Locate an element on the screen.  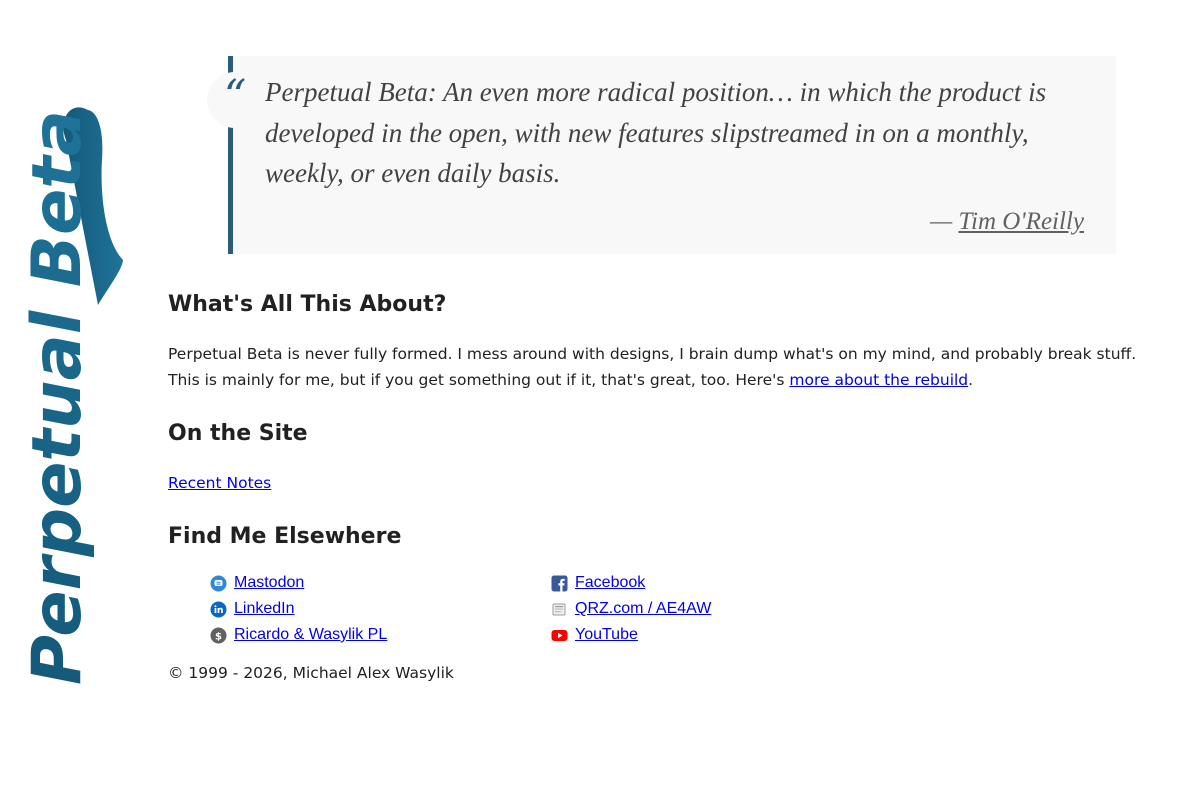
elsewhere-heading: Find Me Elsewhere is located at coordinates (285, 536).